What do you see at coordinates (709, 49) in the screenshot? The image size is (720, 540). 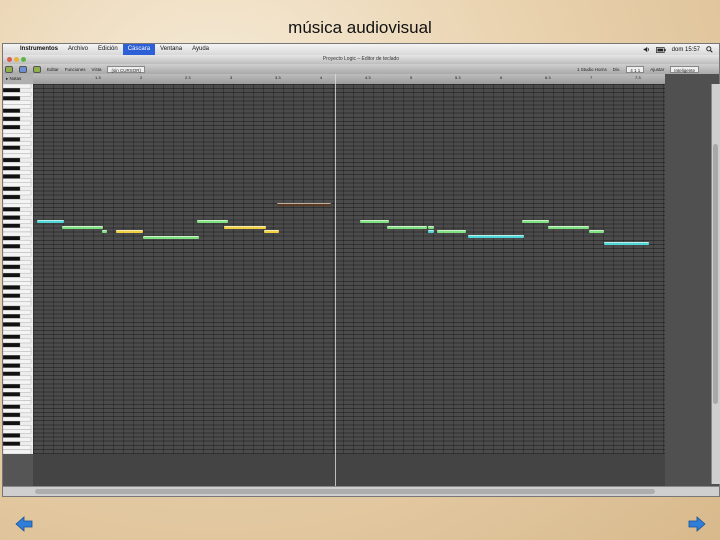 I see `spotlight-icon` at bounding box center [709, 49].